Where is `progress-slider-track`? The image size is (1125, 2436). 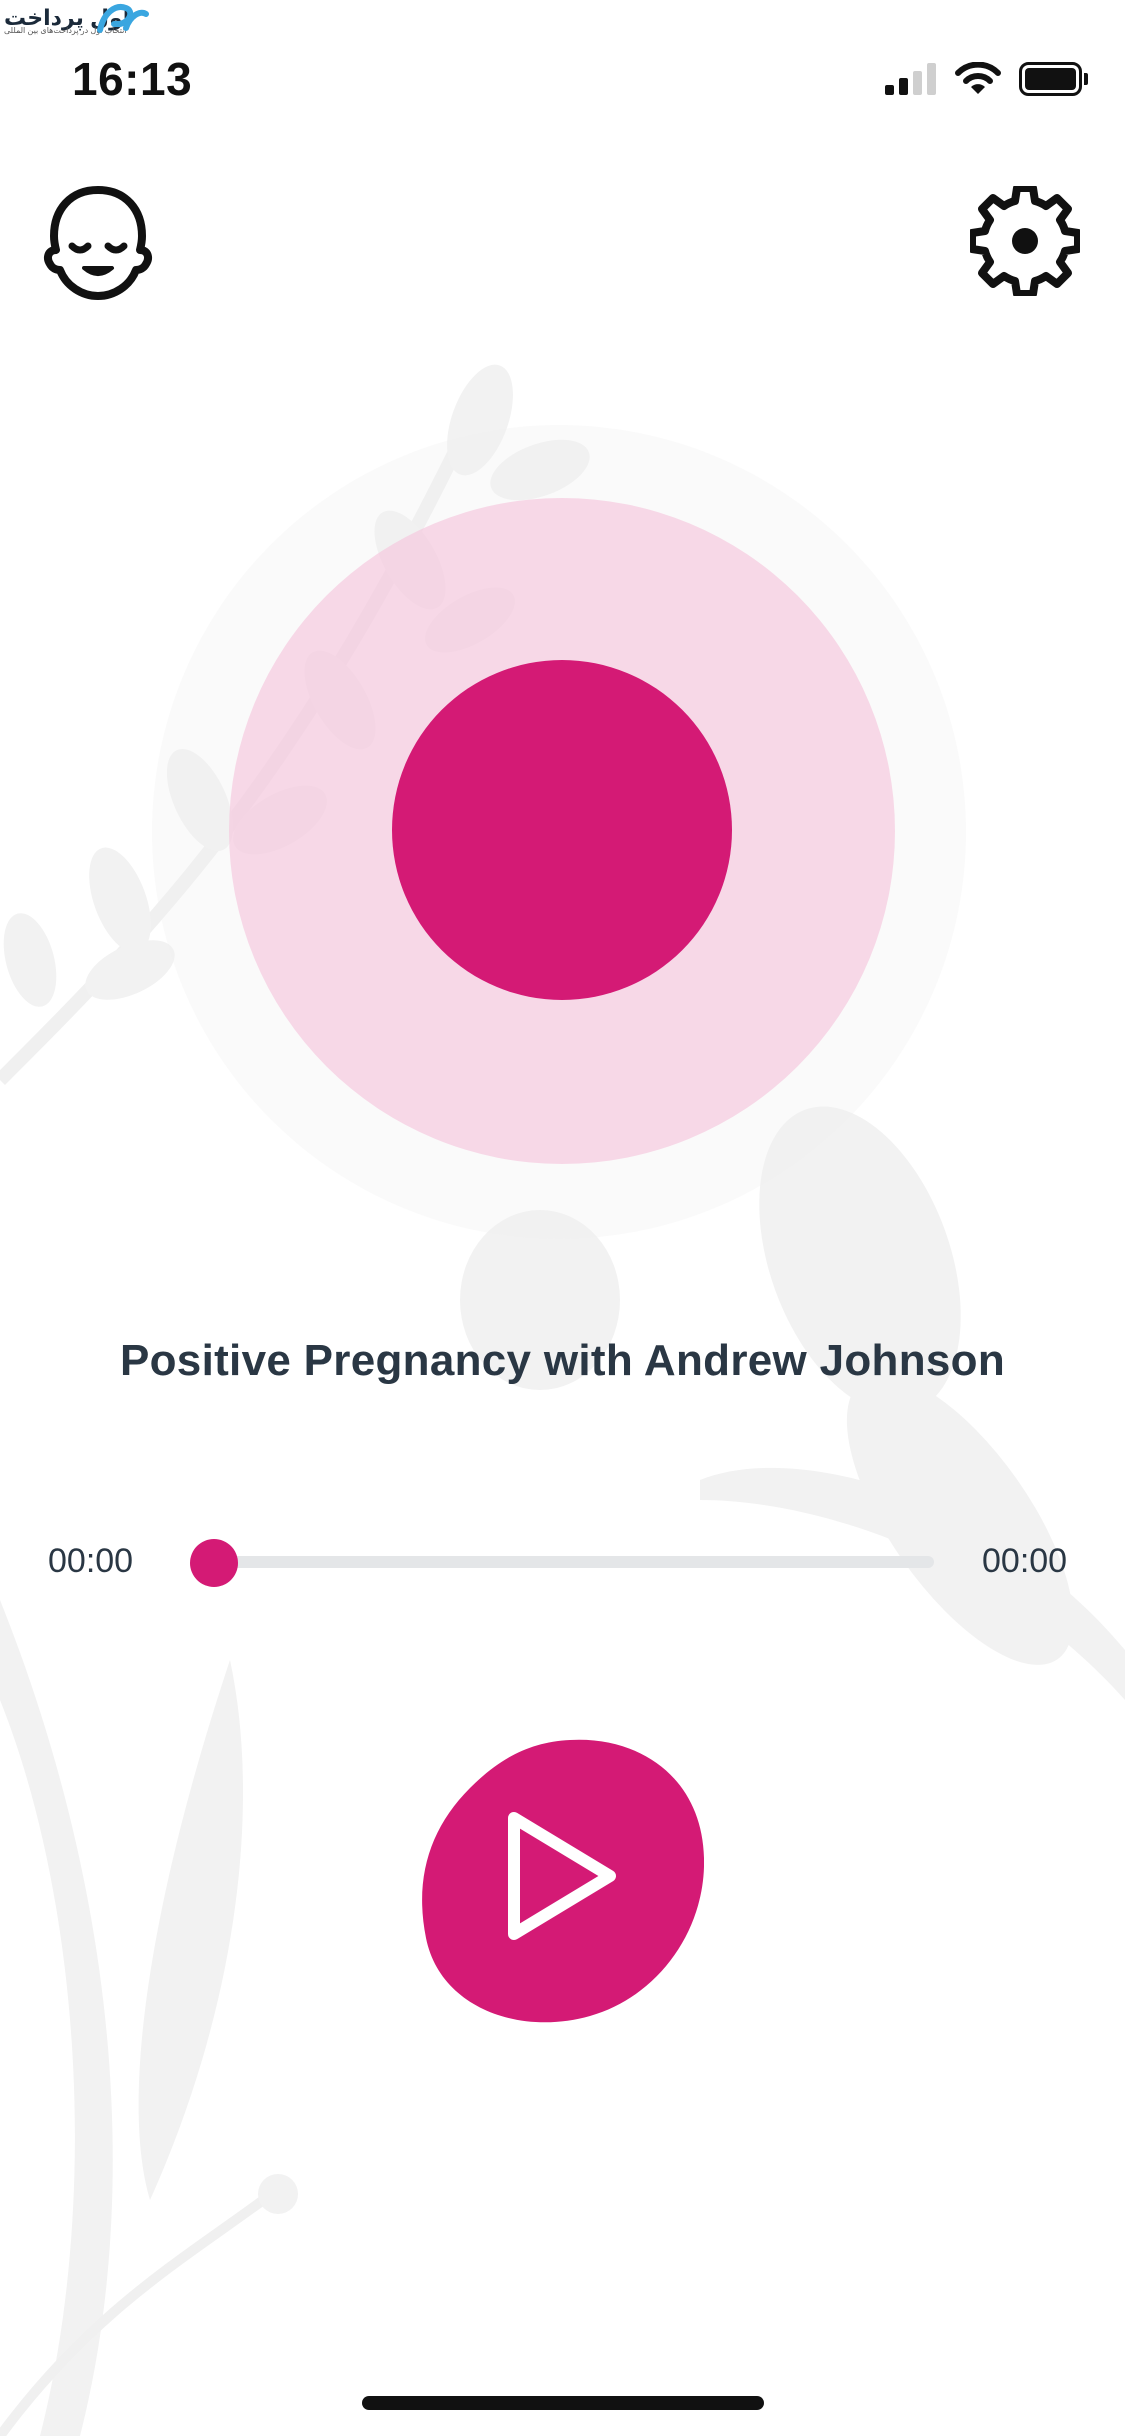 progress-slider-track is located at coordinates (574, 1562).